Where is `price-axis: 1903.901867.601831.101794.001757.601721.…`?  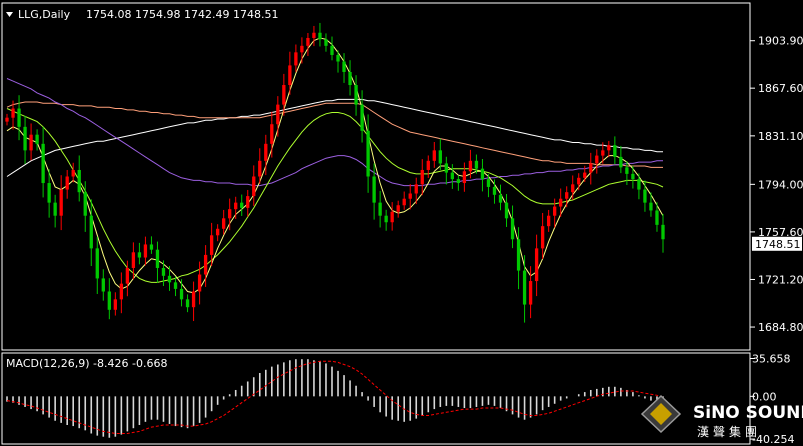
price-axis: 1903.901867.601831.101794.001757.601721.… is located at coordinates (776, 184).